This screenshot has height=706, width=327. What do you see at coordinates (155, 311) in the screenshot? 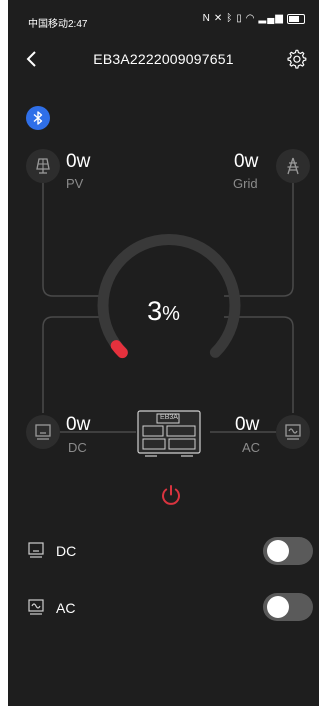
I see `battery-percentage-number: 3` at bounding box center [155, 311].